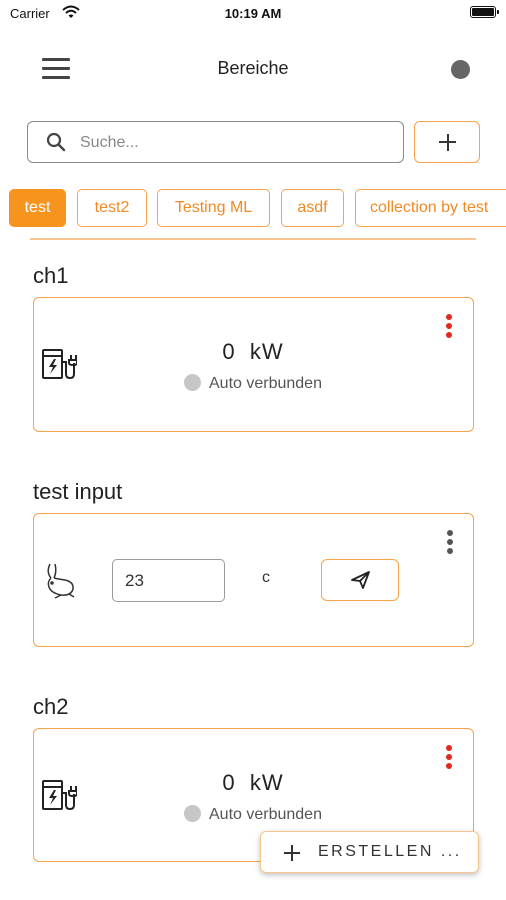 The image size is (506, 900). What do you see at coordinates (484, 12) in the screenshot?
I see `battery-icon` at bounding box center [484, 12].